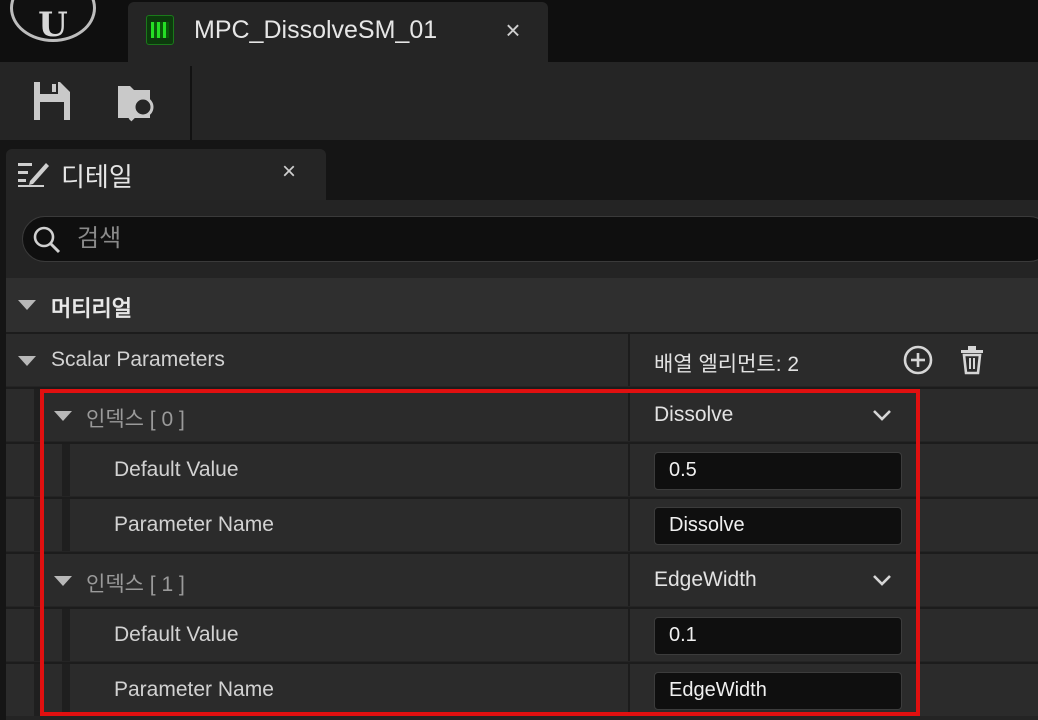  What do you see at coordinates (527, 239) in the screenshot?
I see `search-input` at bounding box center [527, 239].